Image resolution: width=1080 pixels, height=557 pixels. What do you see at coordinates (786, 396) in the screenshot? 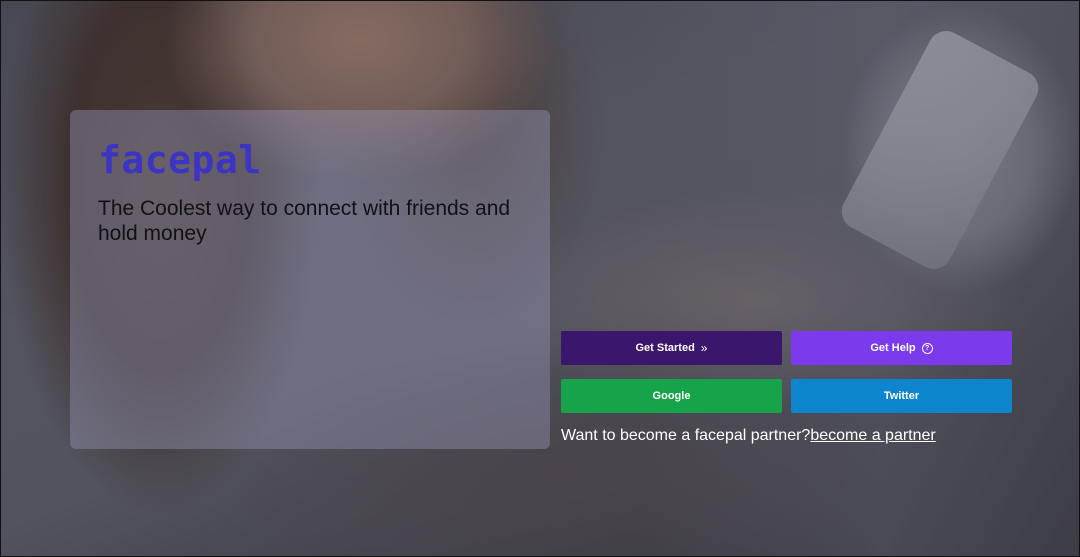
I see `social-login-row: Google Twitter` at bounding box center [786, 396].